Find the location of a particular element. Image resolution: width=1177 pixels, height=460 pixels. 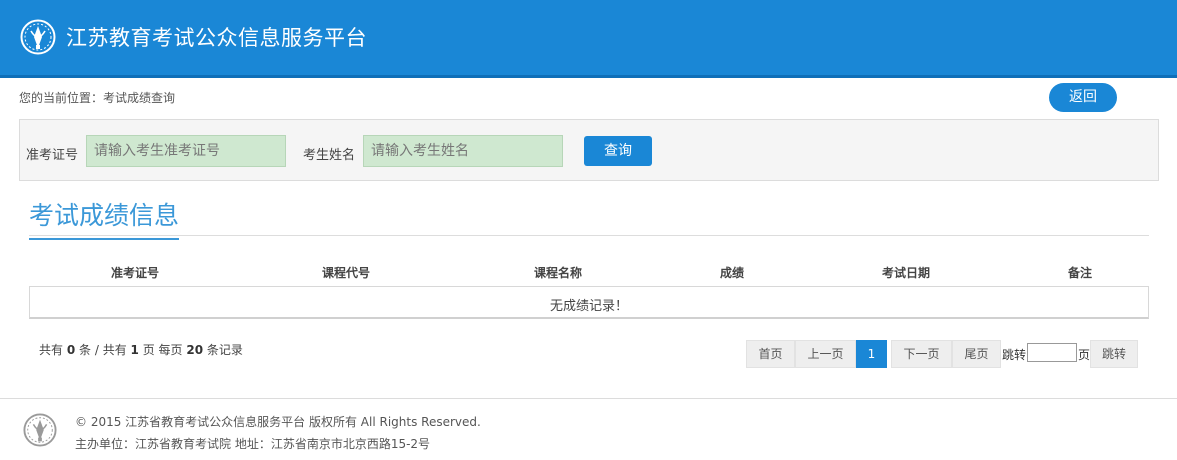

footer-organizer: 主办单位：江苏省教育考试院 地址：江苏省南京市北京西路15-2号 is located at coordinates (253, 444).